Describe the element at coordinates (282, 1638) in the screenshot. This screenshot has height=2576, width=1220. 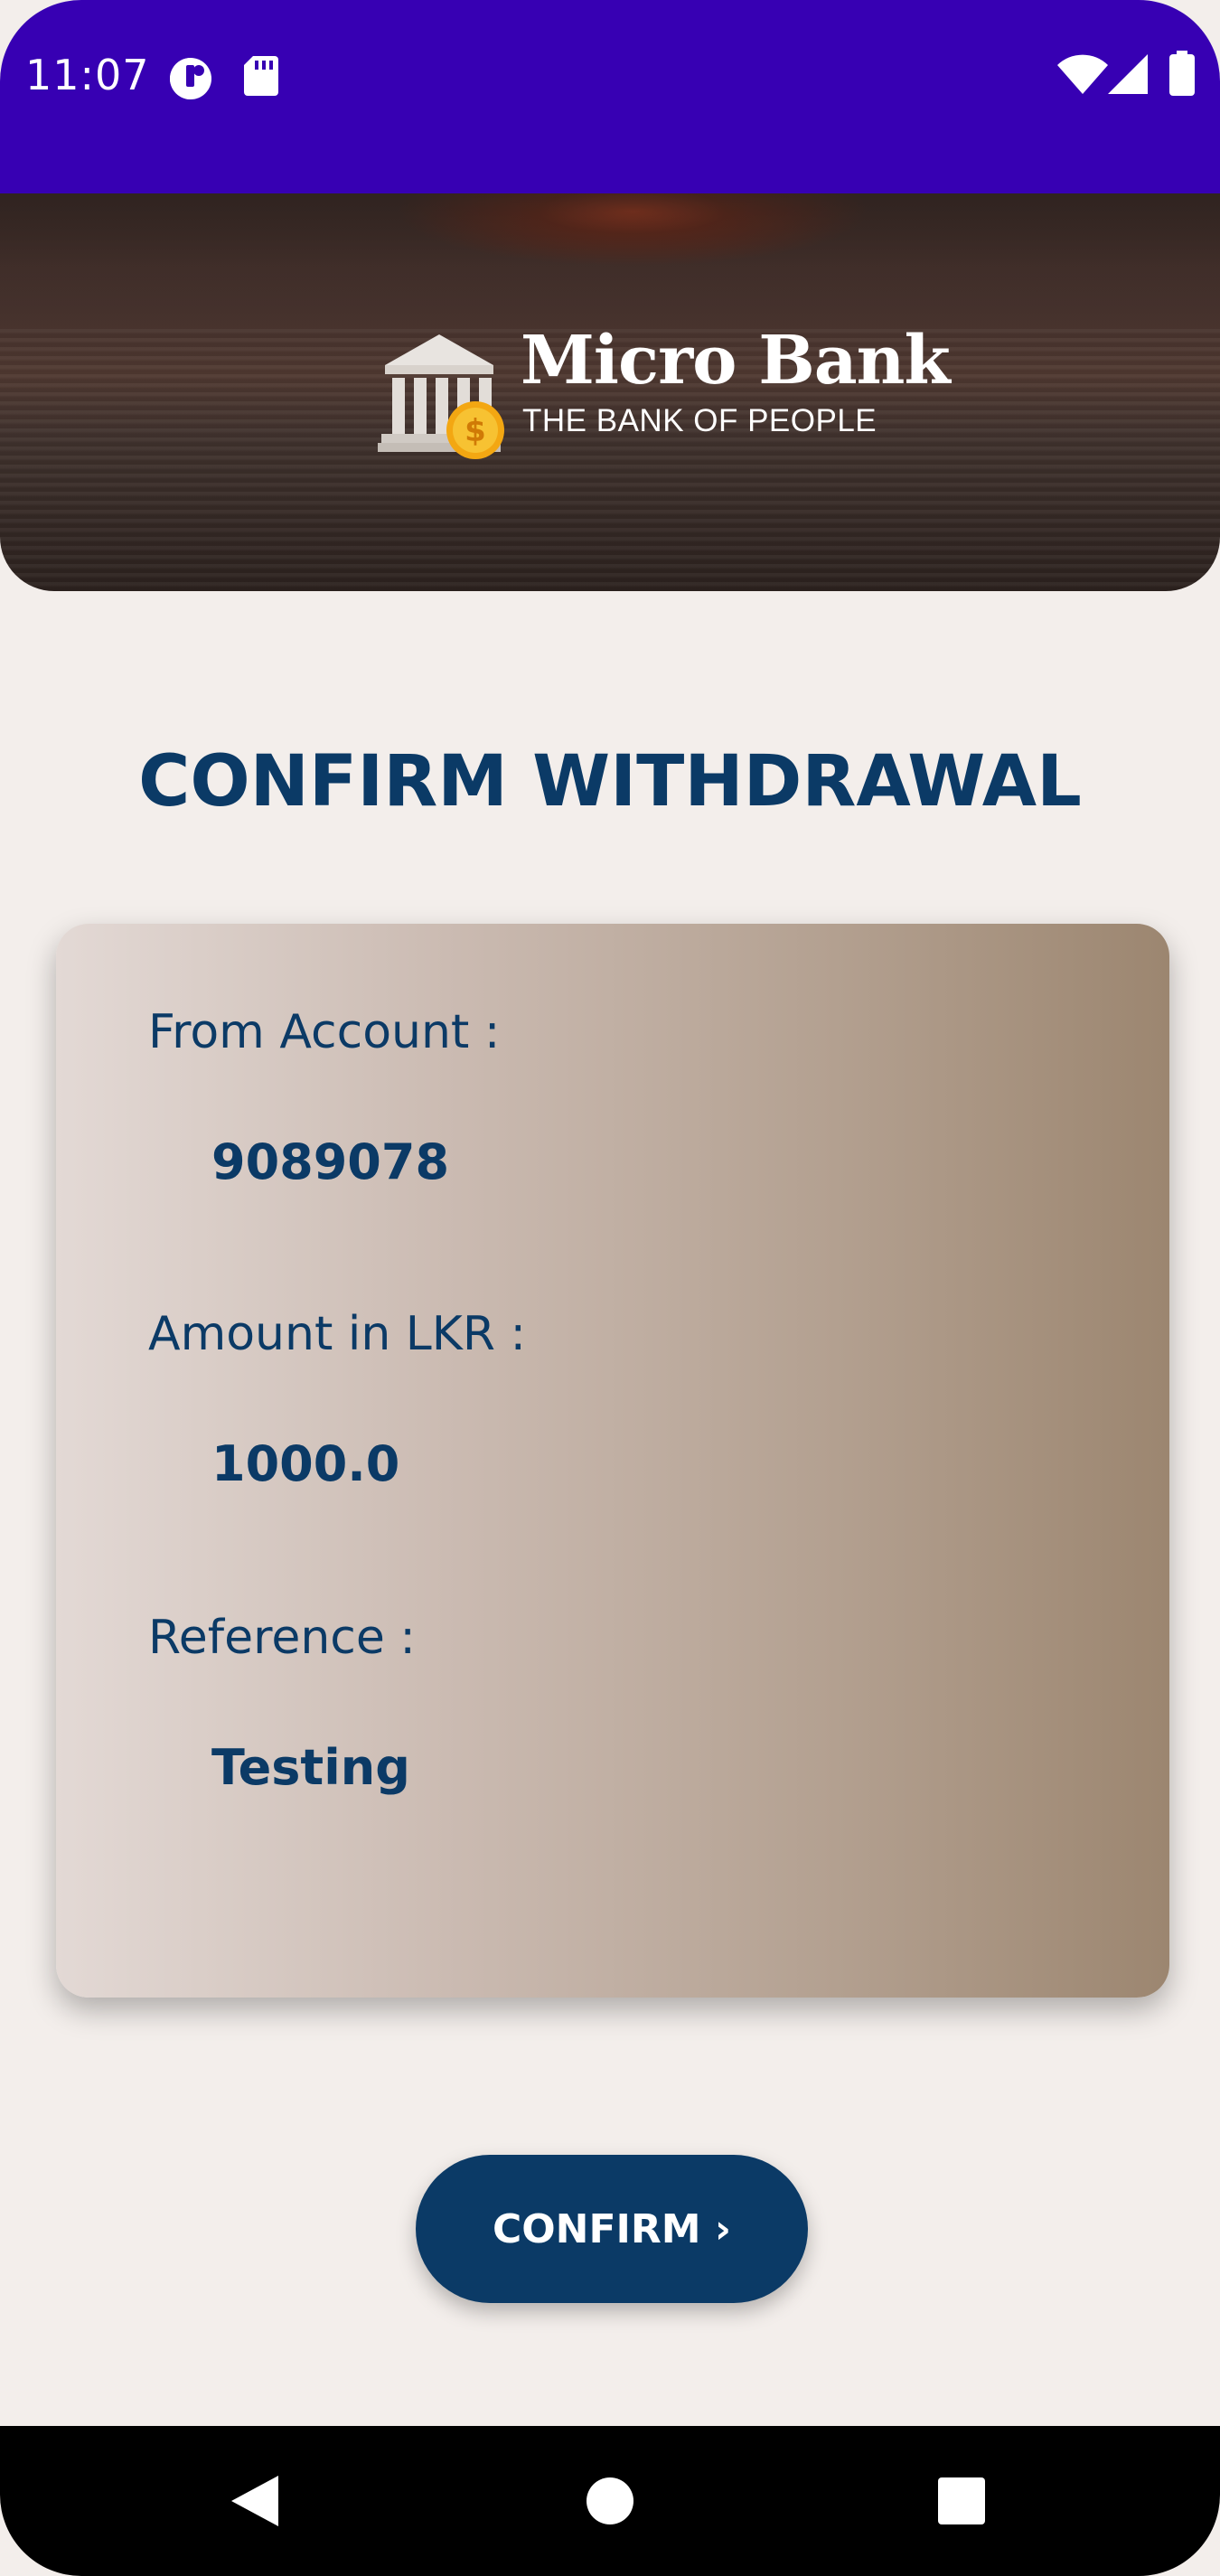
I see `reference-label: Reference :` at that location.